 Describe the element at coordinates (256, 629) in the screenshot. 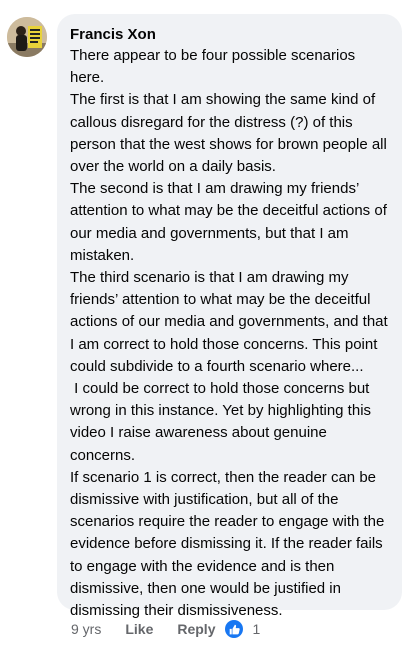

I see `reaction-count: 1` at that location.